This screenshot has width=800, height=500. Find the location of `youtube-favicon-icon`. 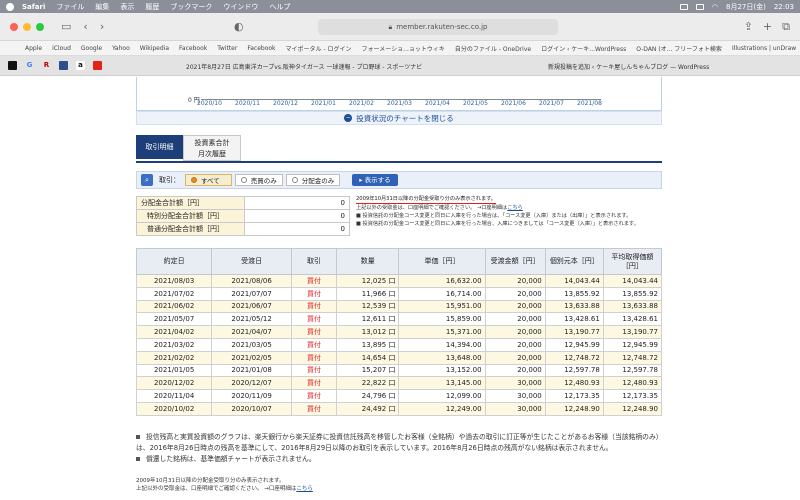

youtube-favicon-icon is located at coordinates (97, 65).